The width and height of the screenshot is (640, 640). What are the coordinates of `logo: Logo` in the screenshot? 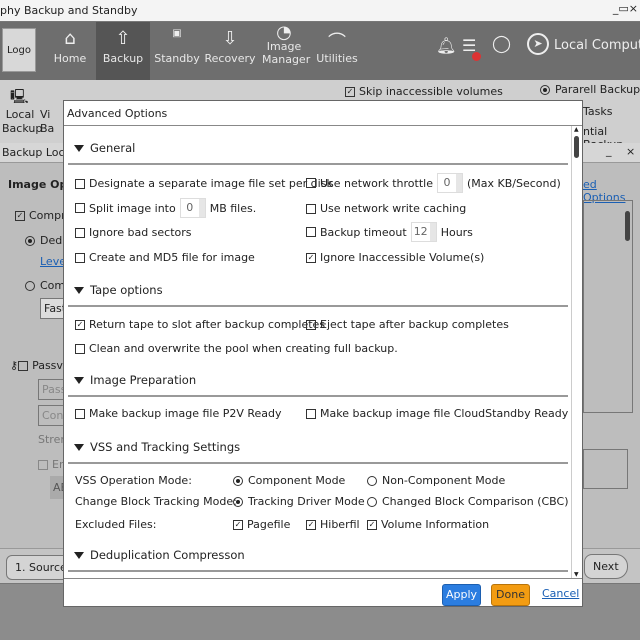 It's located at (19, 50).